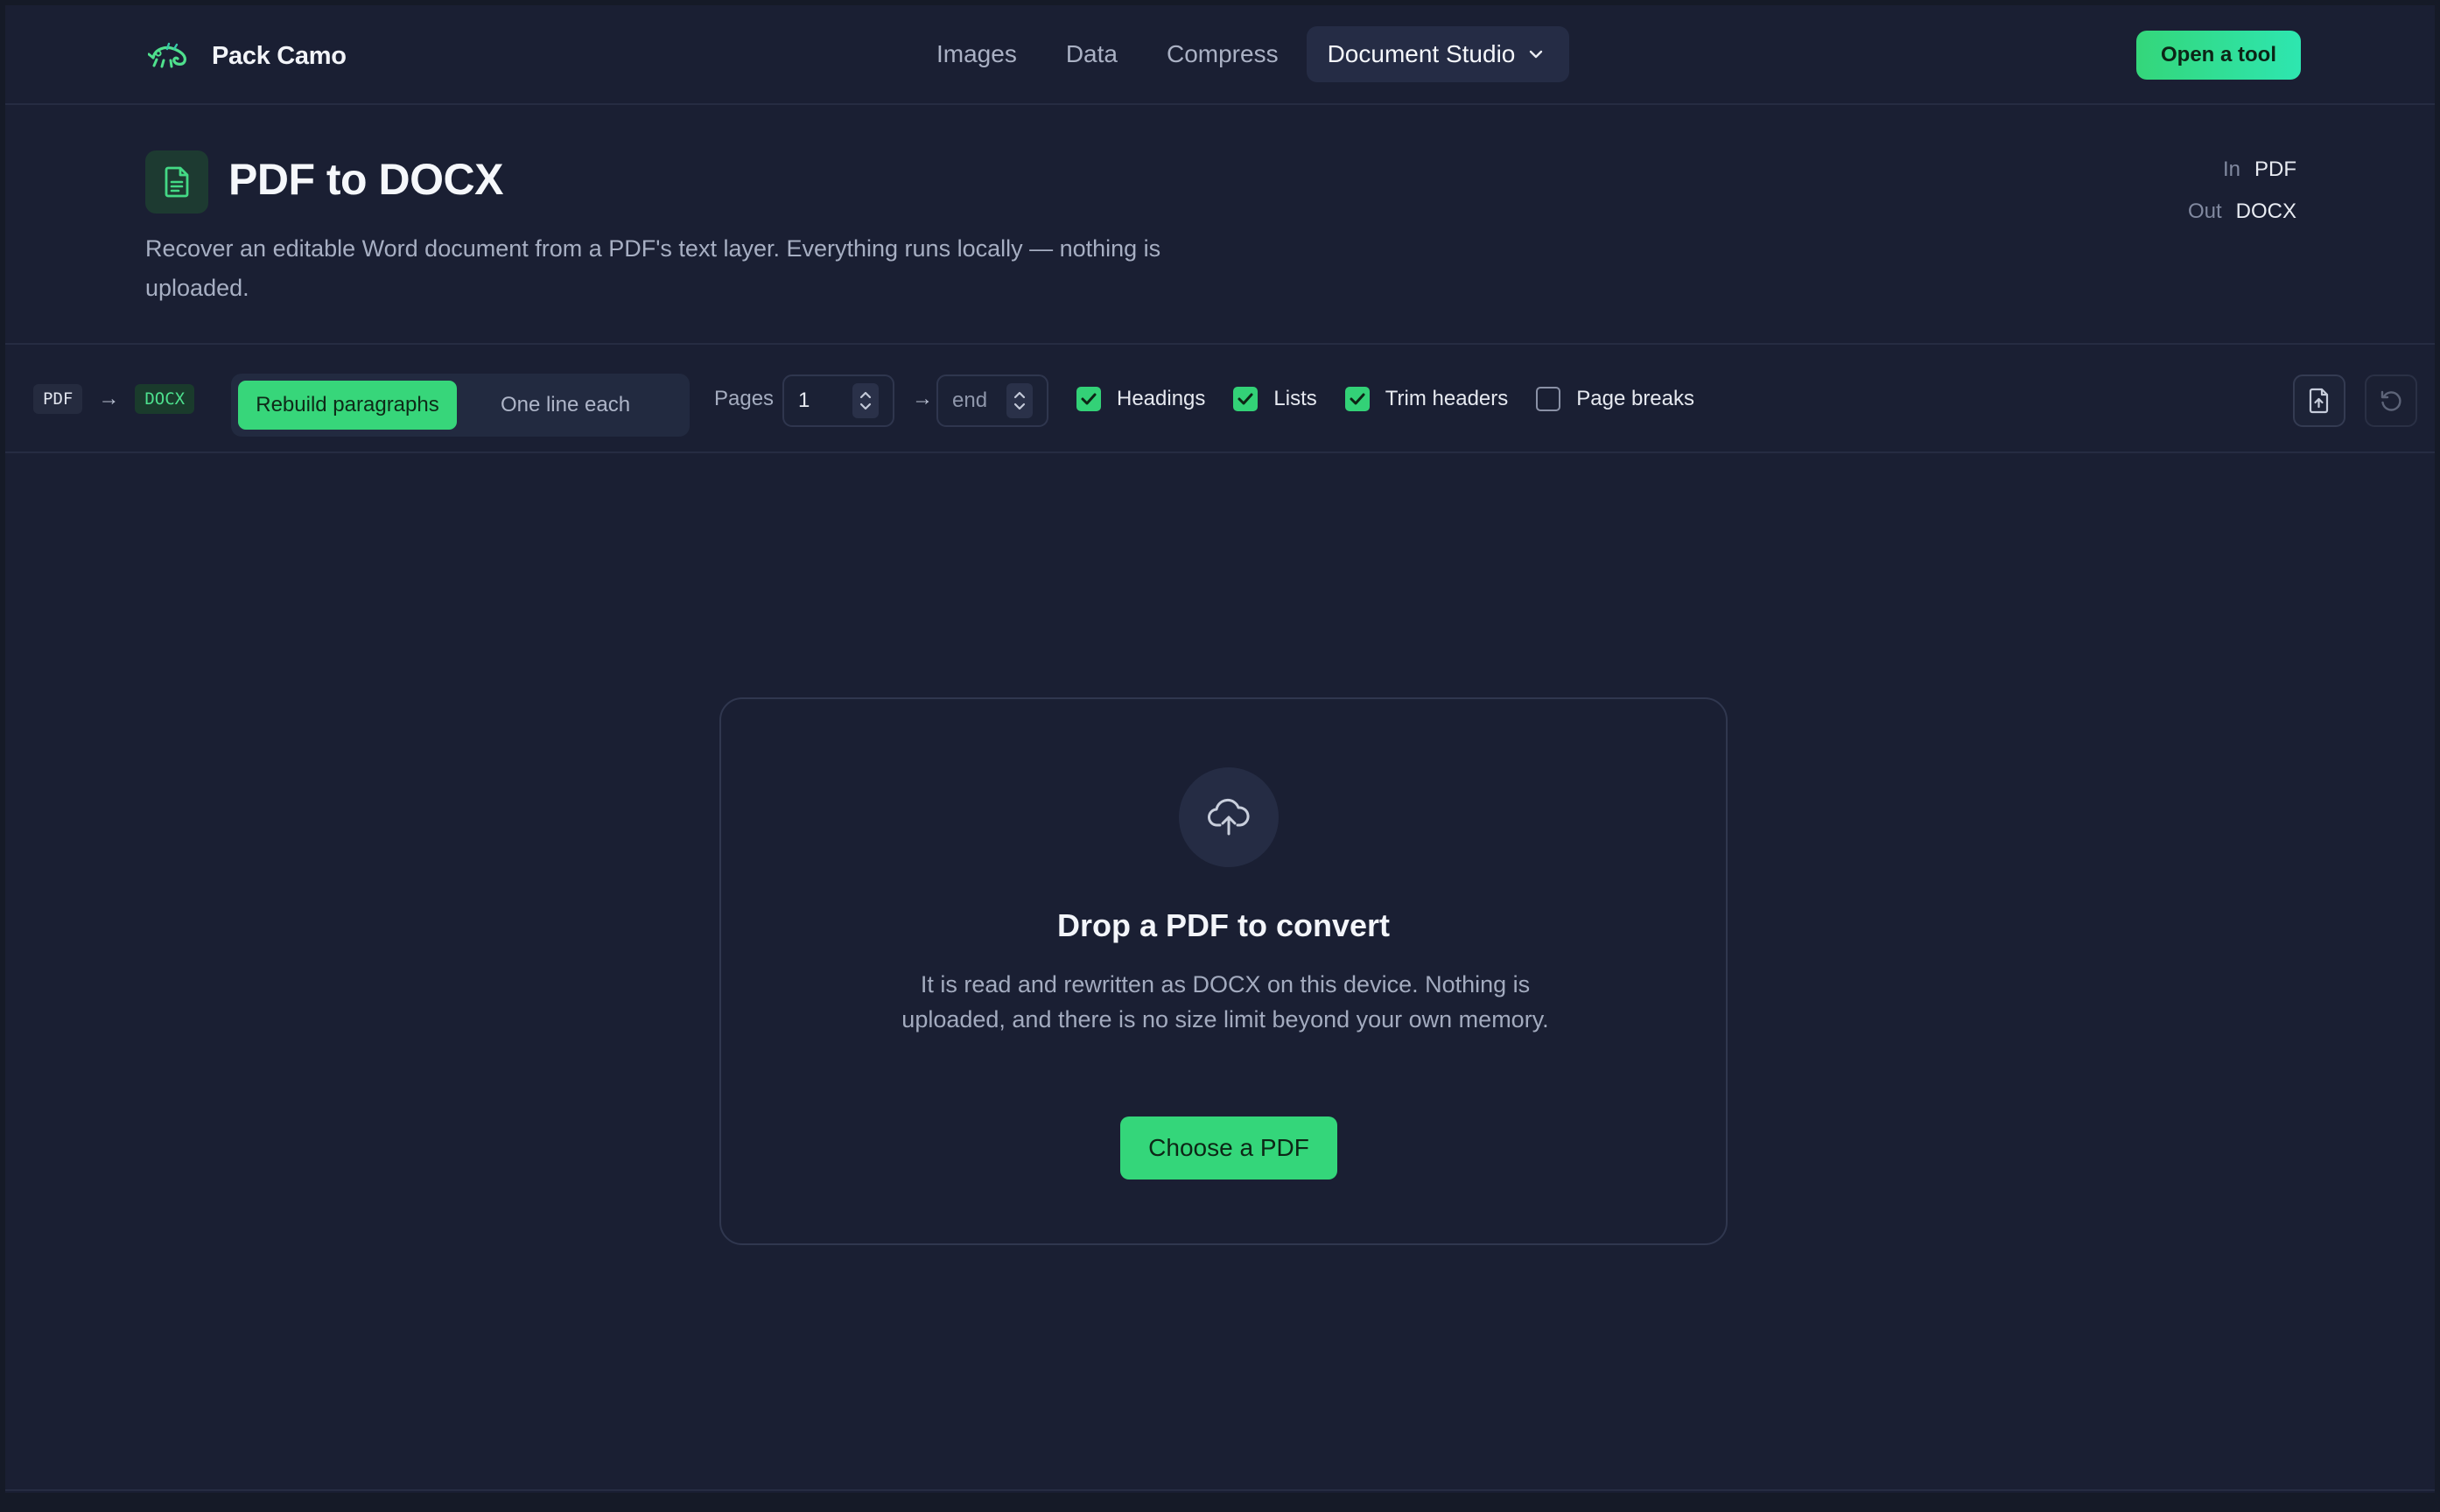 The width and height of the screenshot is (2440, 1512). Describe the element at coordinates (176, 182) in the screenshot. I see `document-icon` at that location.